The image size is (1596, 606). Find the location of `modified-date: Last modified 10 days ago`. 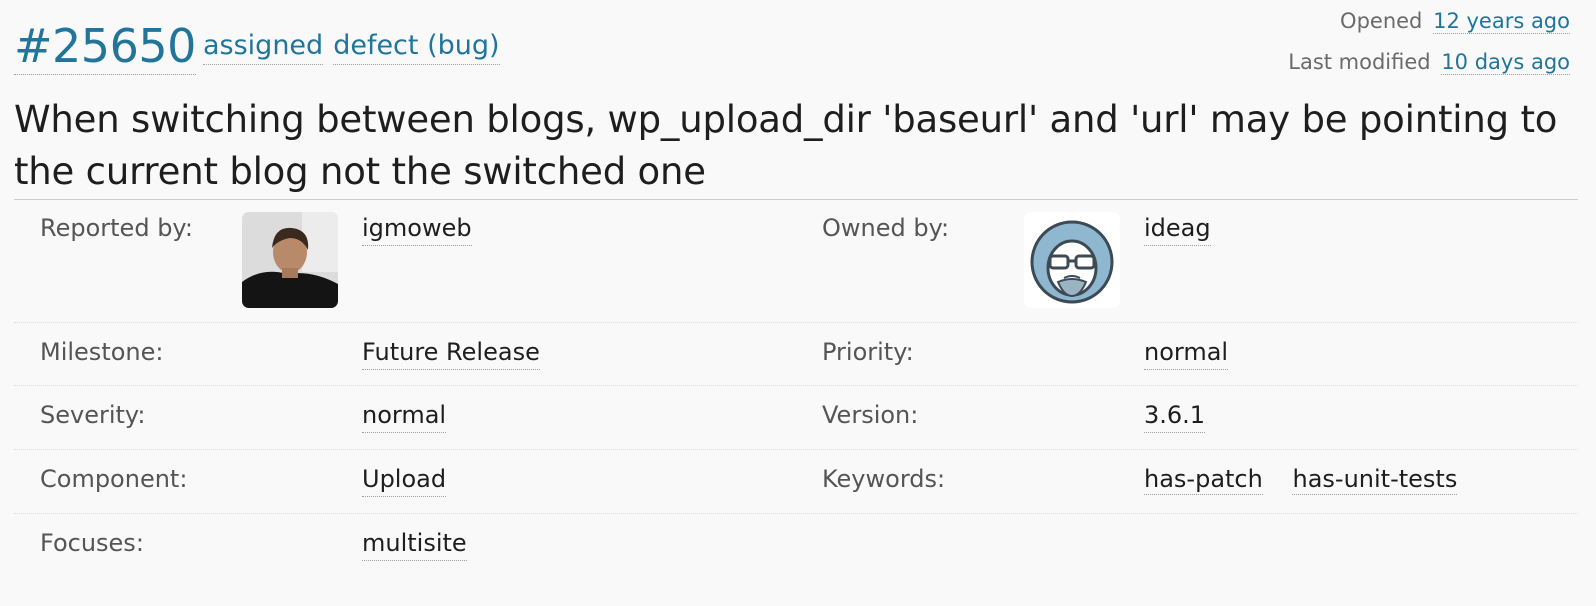

modified-date: Last modified 10 days ago is located at coordinates (1429, 62).